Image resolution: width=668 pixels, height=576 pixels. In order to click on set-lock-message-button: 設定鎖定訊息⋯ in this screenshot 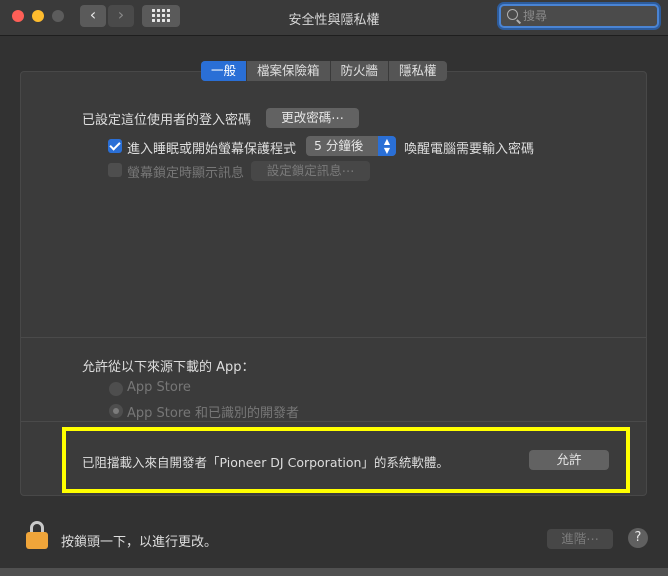, I will do `click(310, 171)`.